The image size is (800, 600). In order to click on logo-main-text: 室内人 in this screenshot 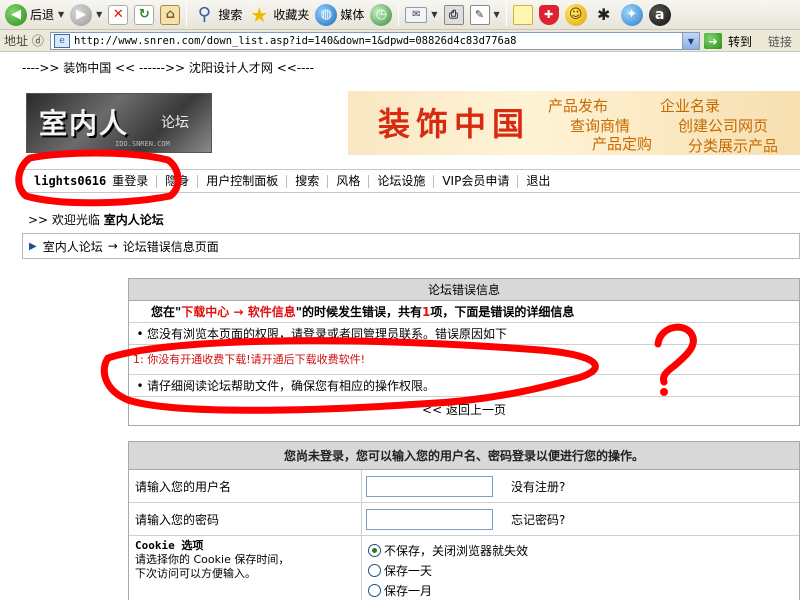, I will do `click(84, 123)`.